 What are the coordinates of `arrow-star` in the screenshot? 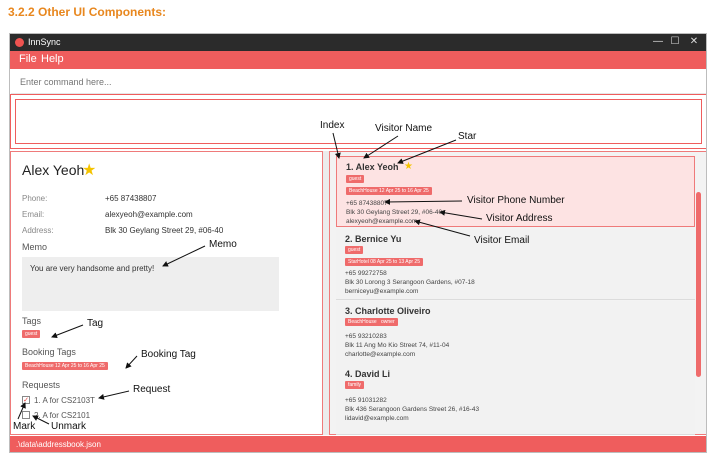 It's located at (427, 151).